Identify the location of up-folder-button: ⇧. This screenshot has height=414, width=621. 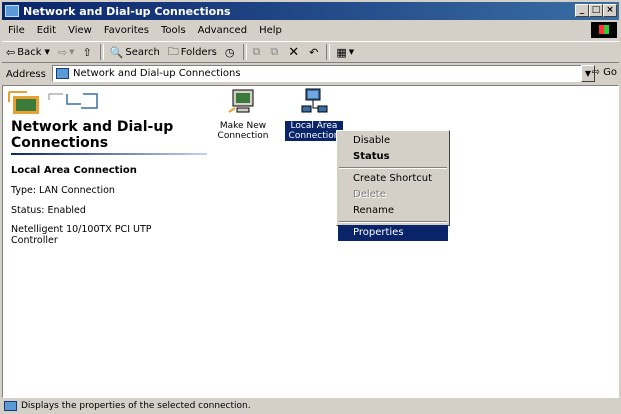
(88, 52).